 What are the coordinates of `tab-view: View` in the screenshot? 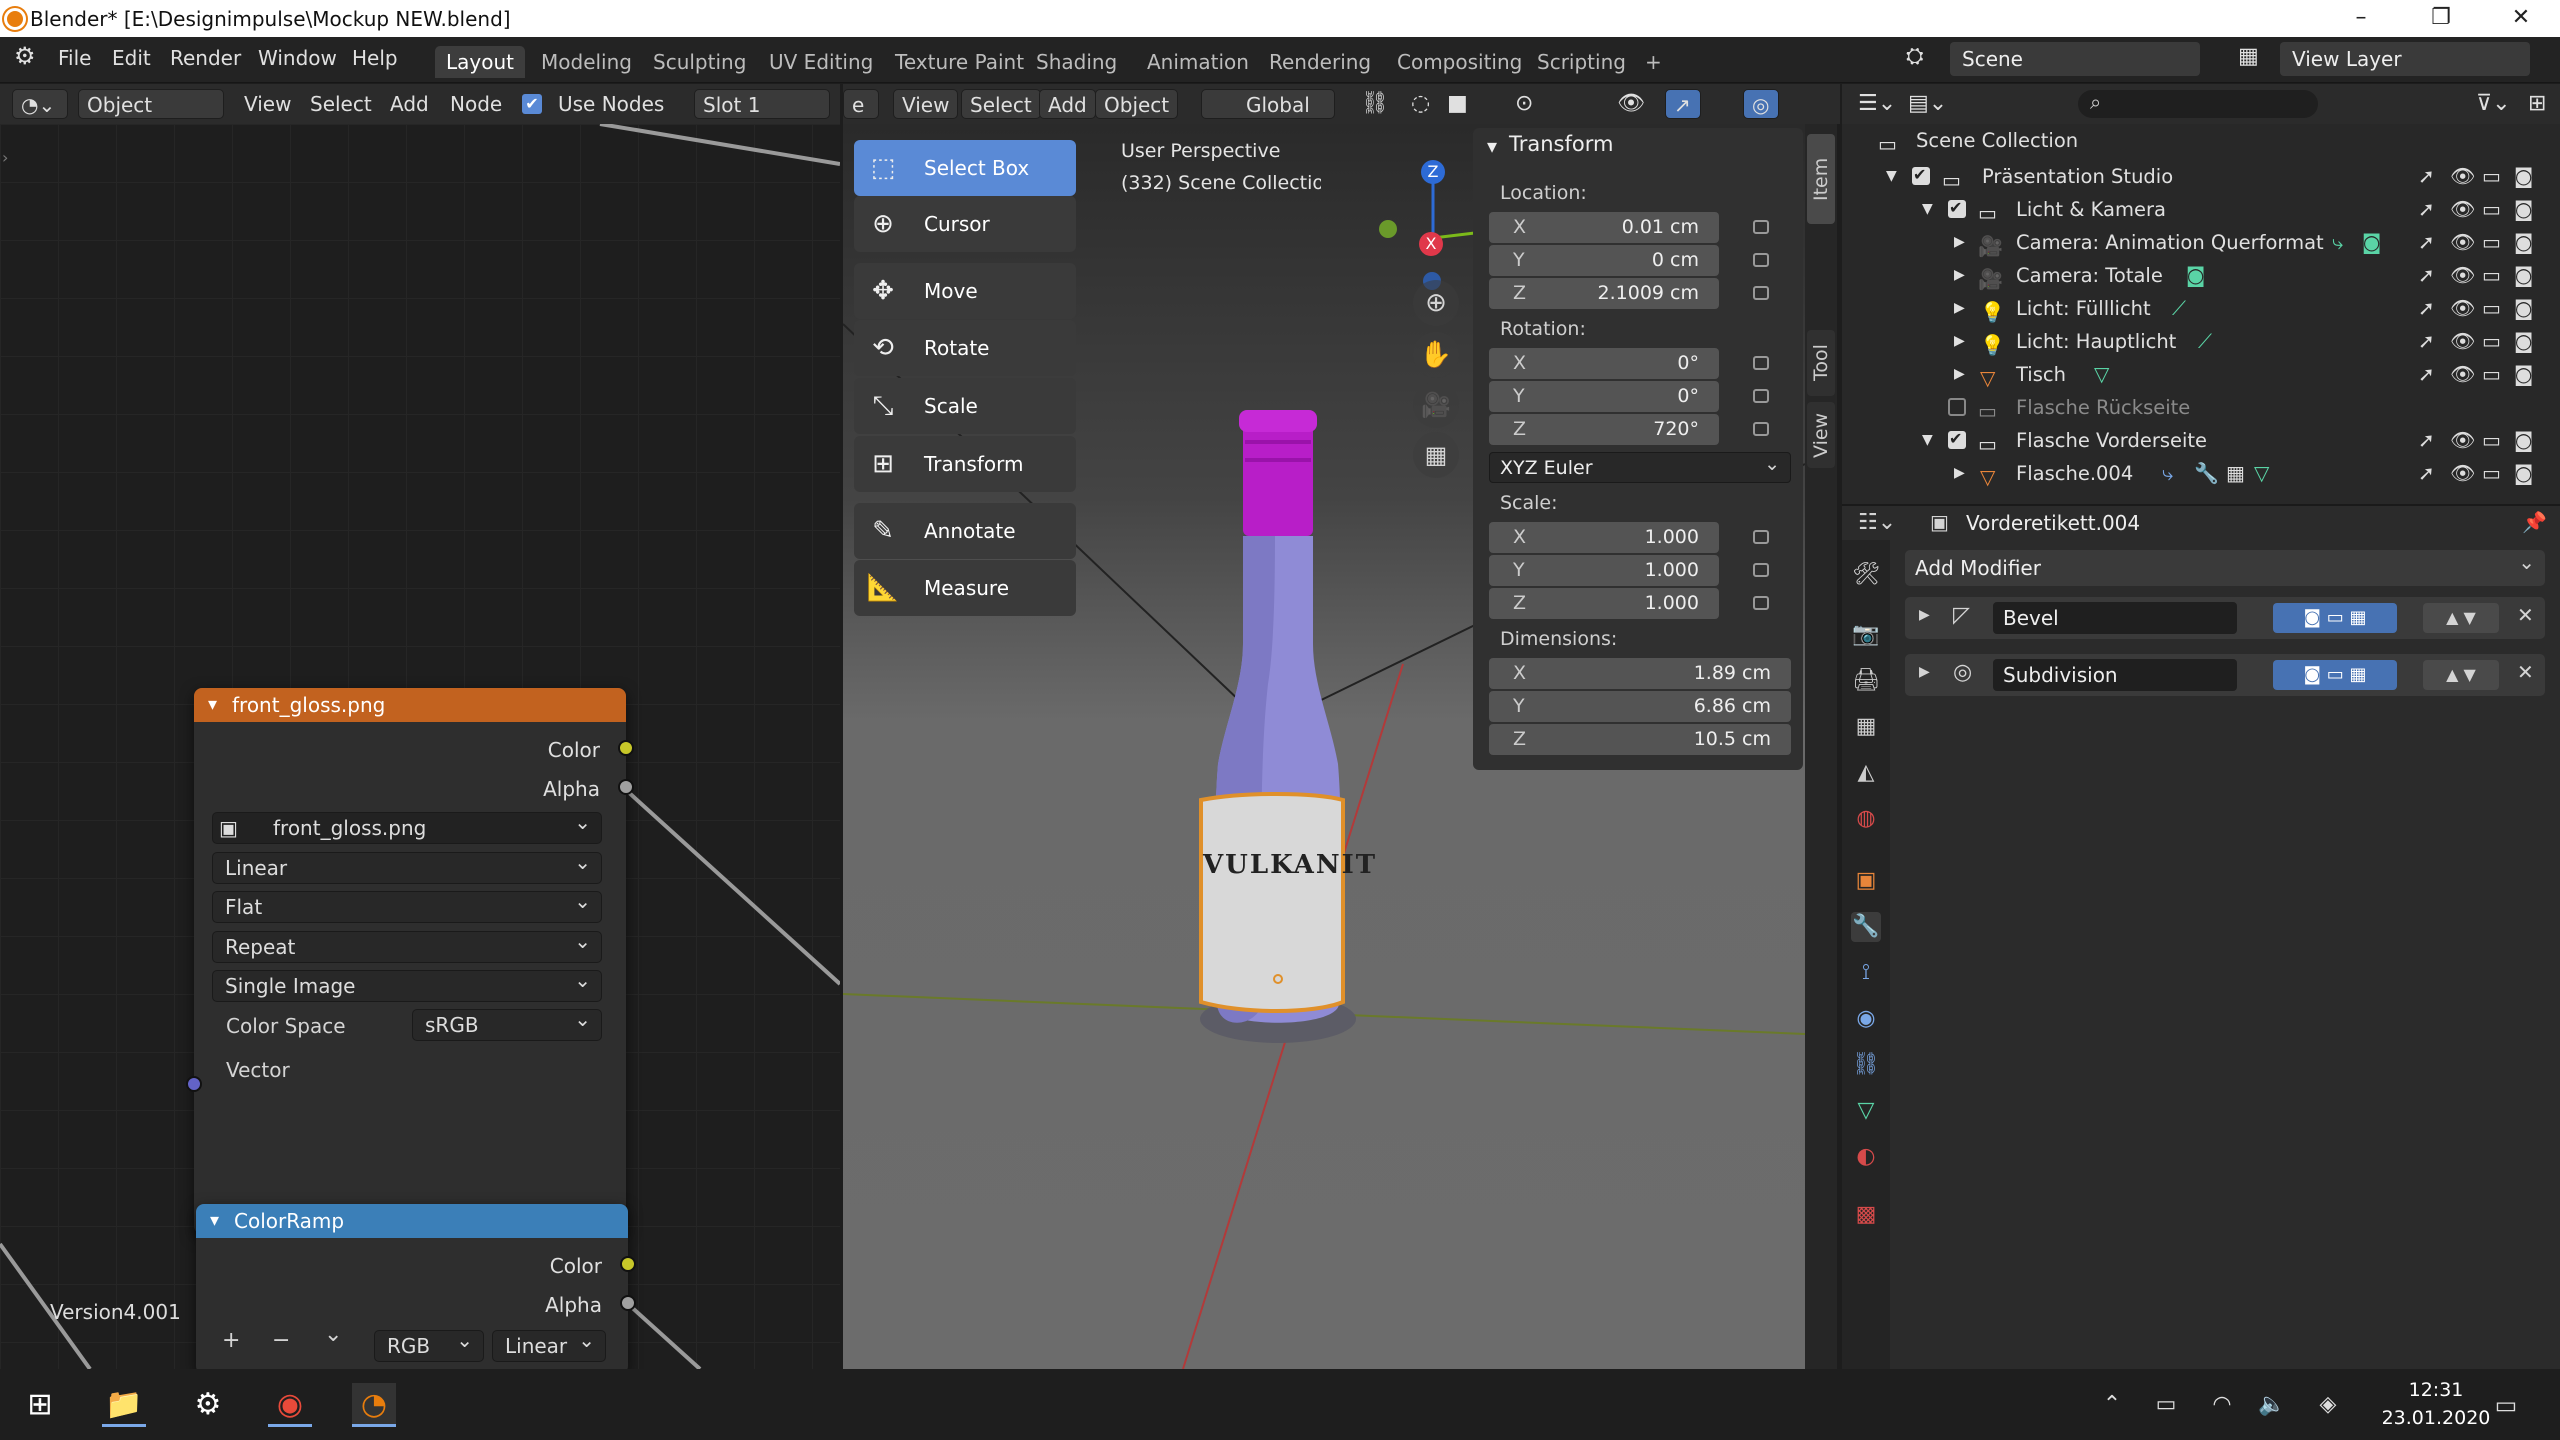 It's located at (1821, 435).